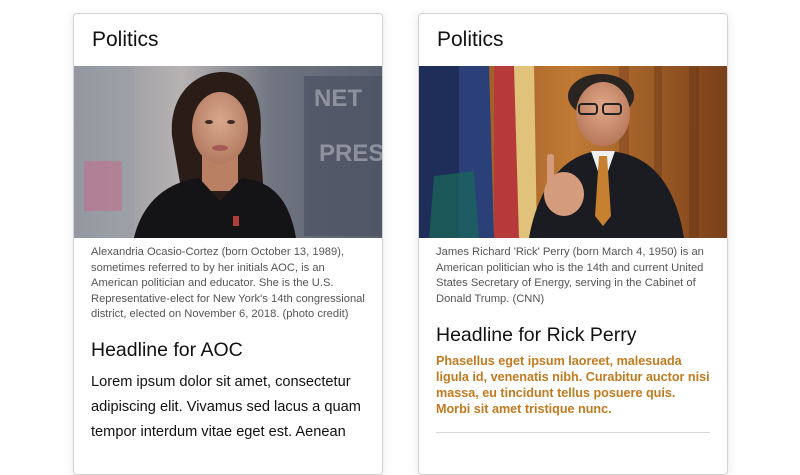 This screenshot has height=475, width=800. I want to click on card-photo, so click(573, 152).